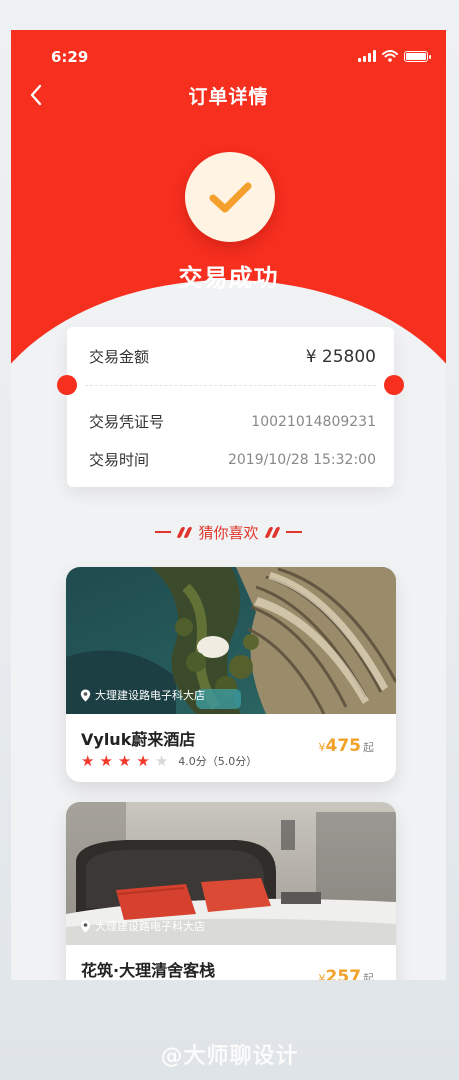  I want to click on battery-icon, so click(417, 56).